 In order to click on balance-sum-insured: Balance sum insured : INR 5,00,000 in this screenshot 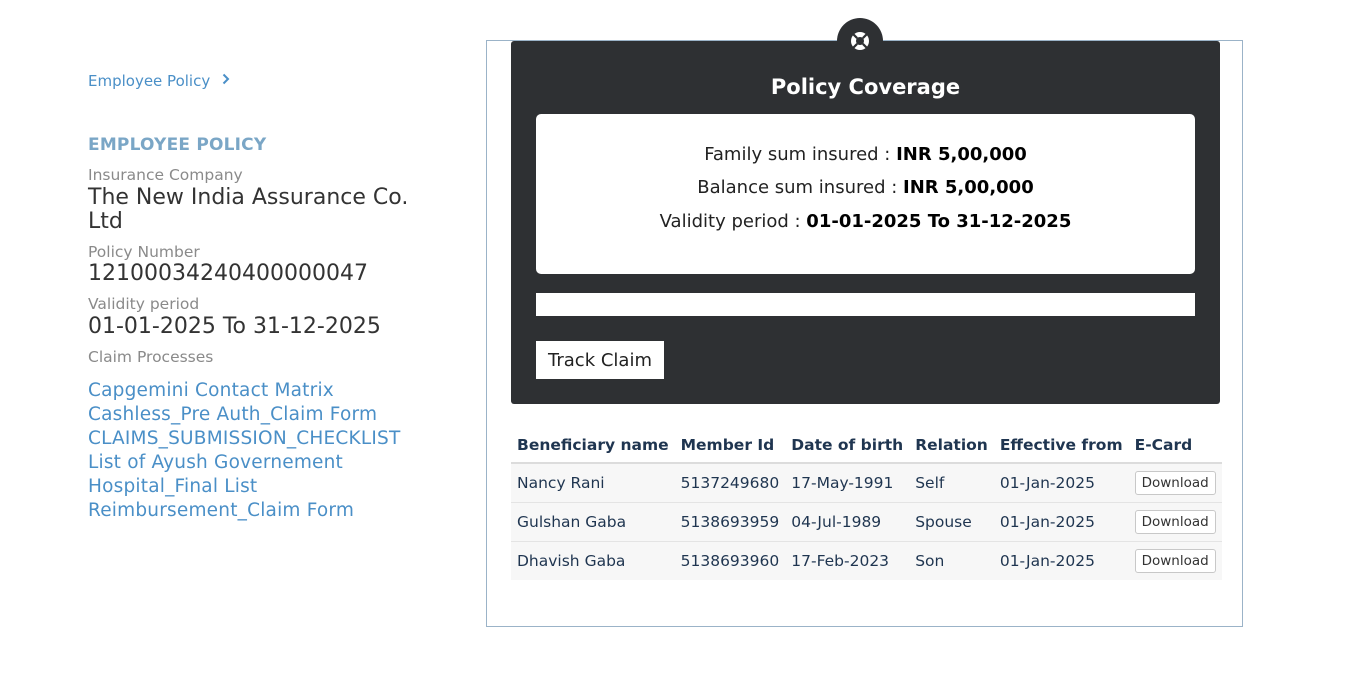, I will do `click(865, 187)`.